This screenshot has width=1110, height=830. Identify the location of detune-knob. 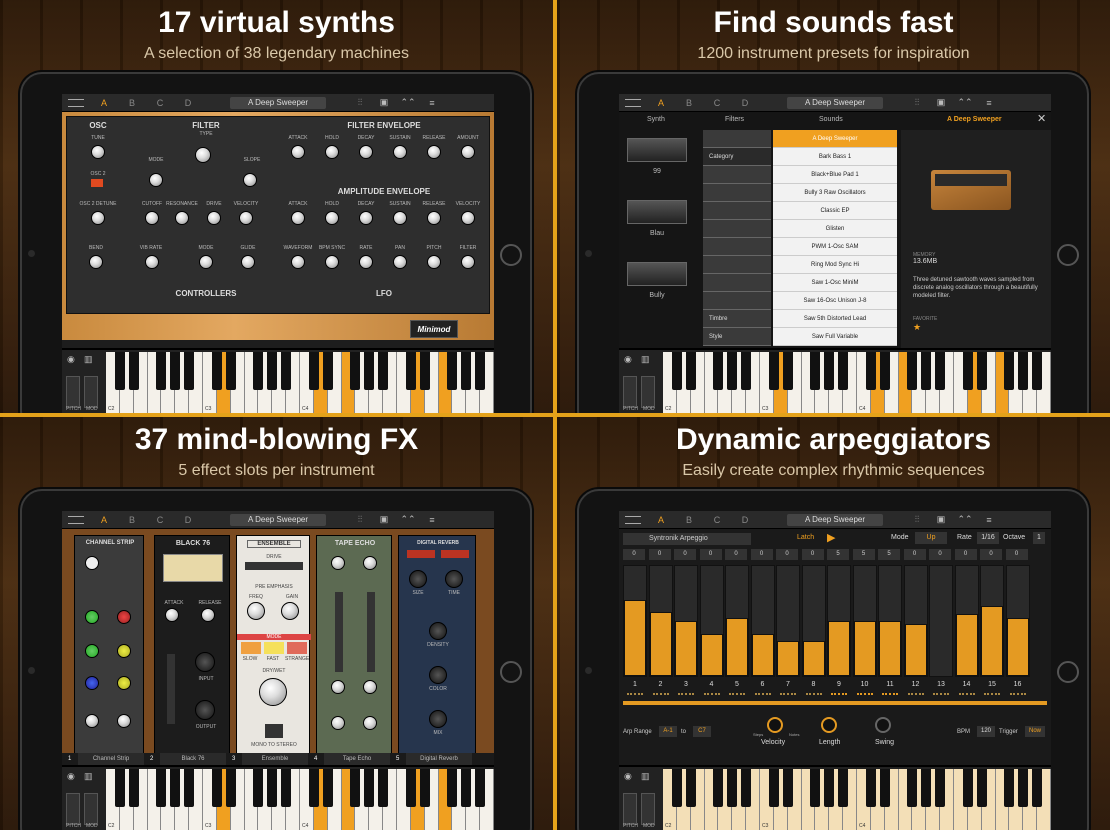
(98, 218).